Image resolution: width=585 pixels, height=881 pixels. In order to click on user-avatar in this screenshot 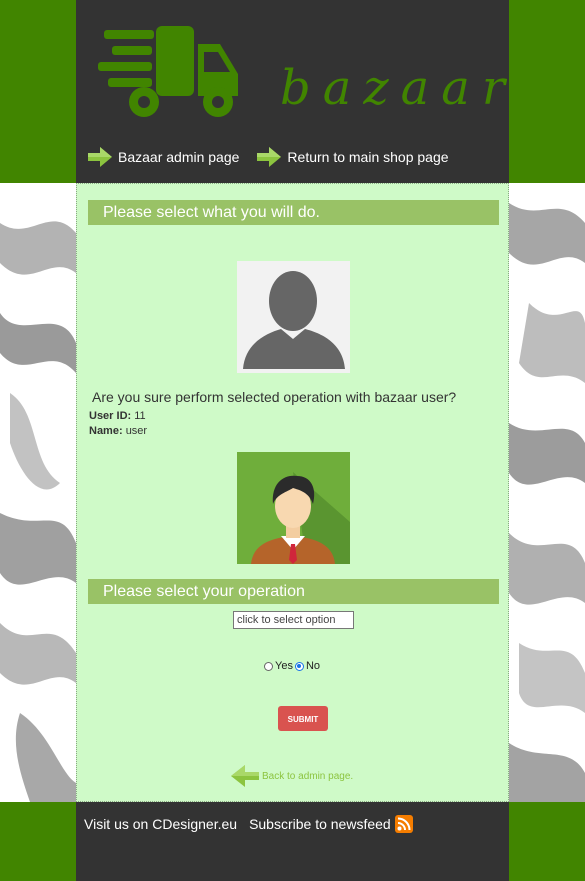, I will do `click(293, 508)`.